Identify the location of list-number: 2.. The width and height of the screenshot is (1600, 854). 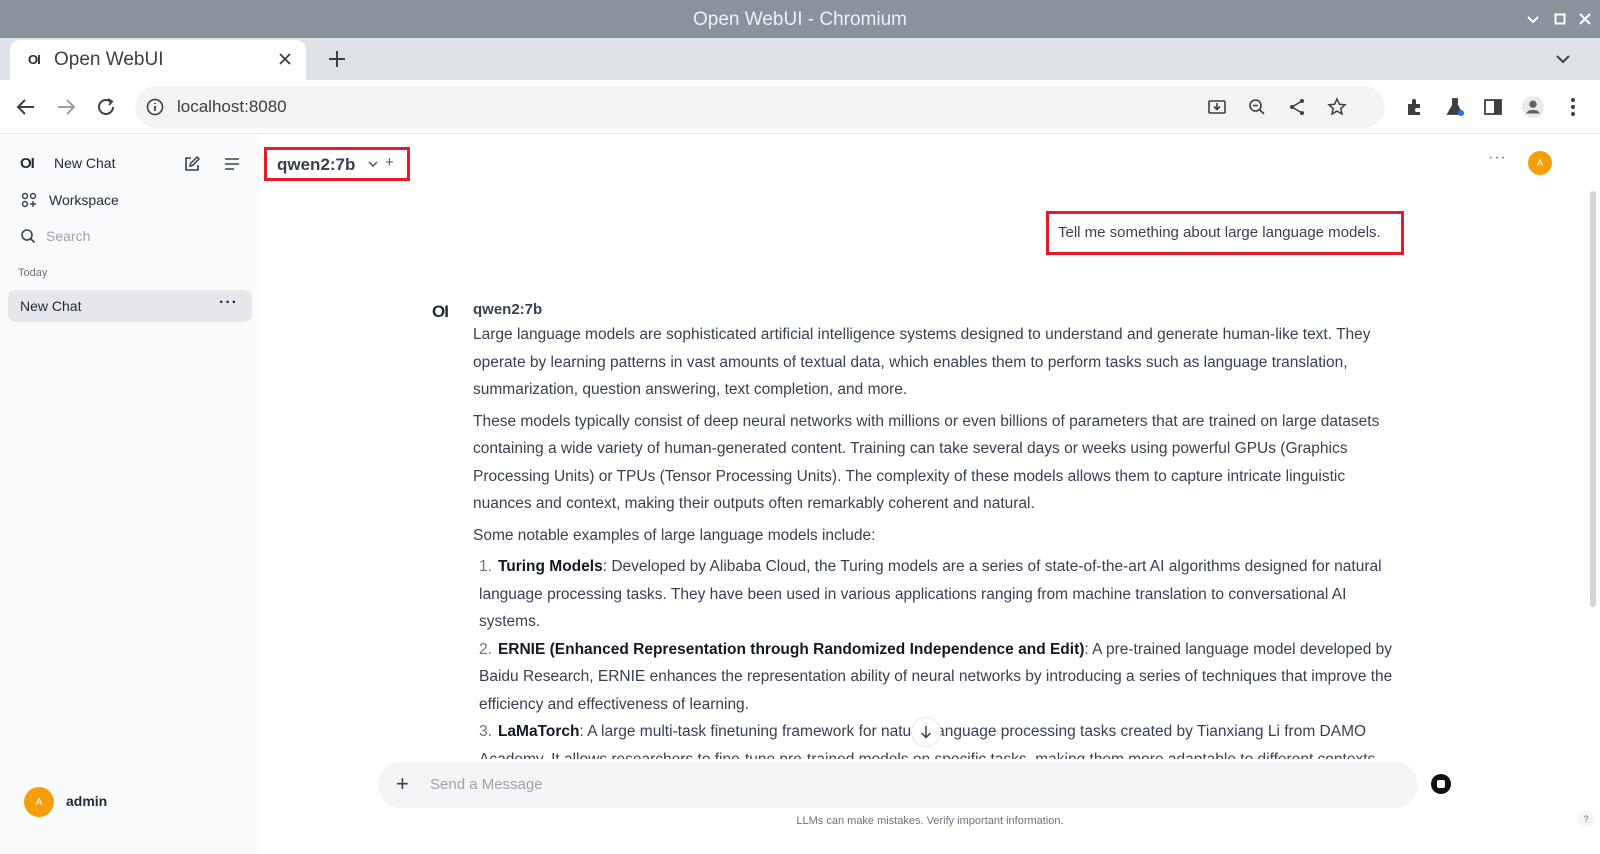
(485, 649).